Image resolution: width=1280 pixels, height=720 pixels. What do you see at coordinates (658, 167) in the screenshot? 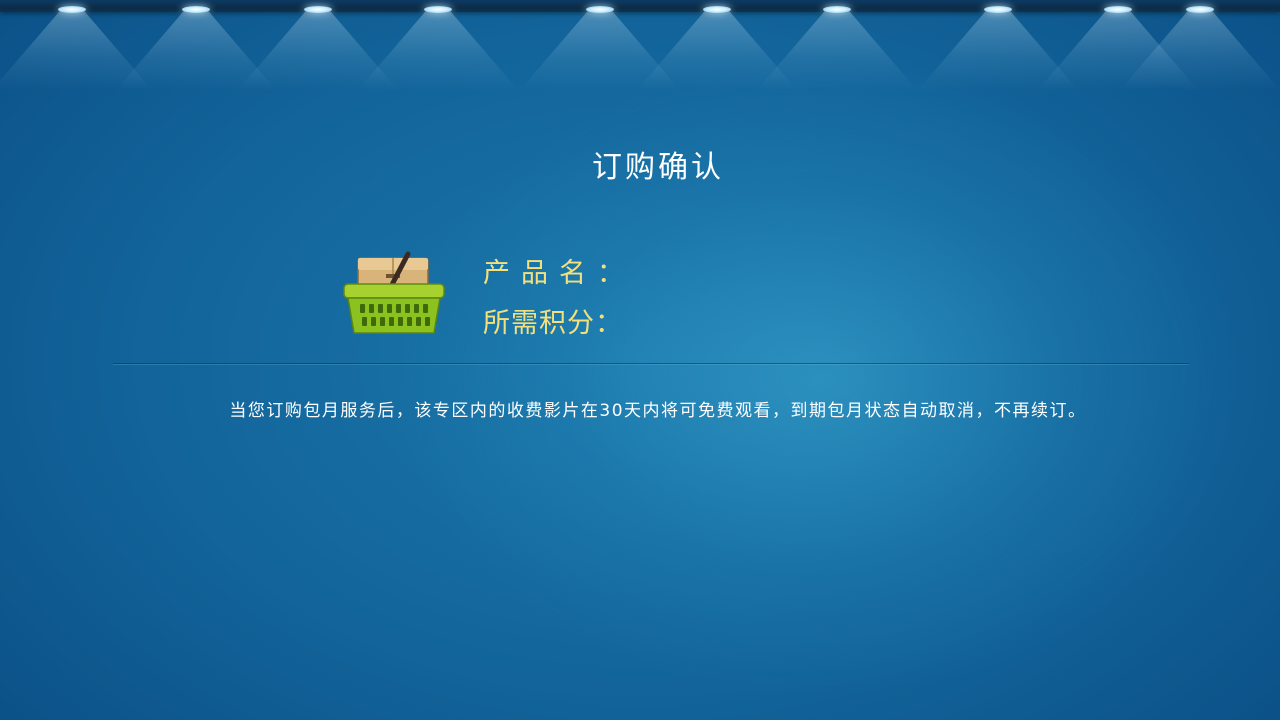
I see `page-title: 订购确认` at bounding box center [658, 167].